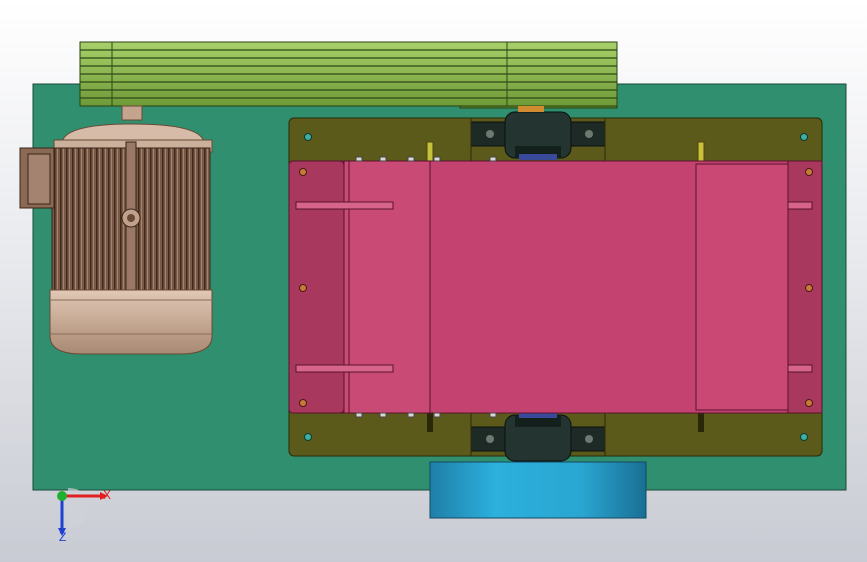  What do you see at coordinates (107, 495) in the screenshot?
I see `x-axis-label: X` at bounding box center [107, 495].